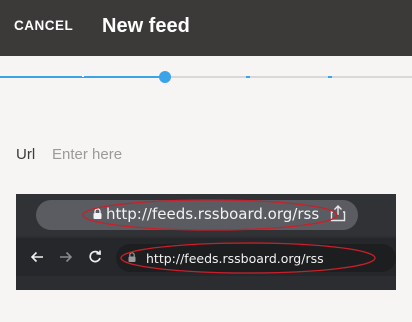 This screenshot has width=412, height=322. What do you see at coordinates (165, 77) in the screenshot?
I see `stepper-active-dot` at bounding box center [165, 77].